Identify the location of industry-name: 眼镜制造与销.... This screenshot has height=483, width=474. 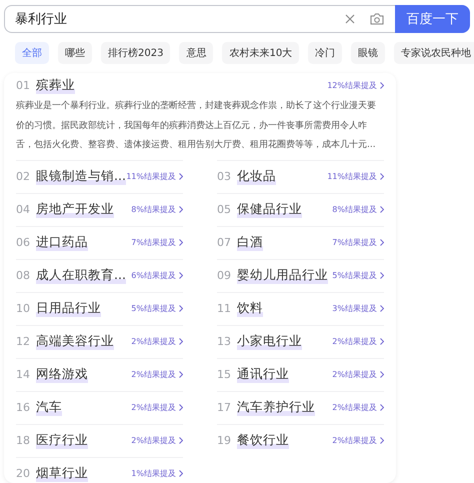
(81, 176).